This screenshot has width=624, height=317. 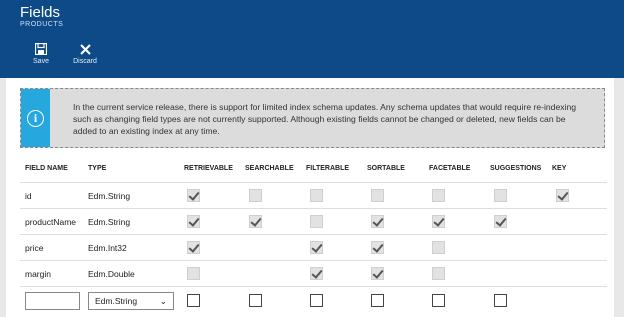 What do you see at coordinates (619, 197) in the screenshot?
I see `scrollbar-track` at bounding box center [619, 197].